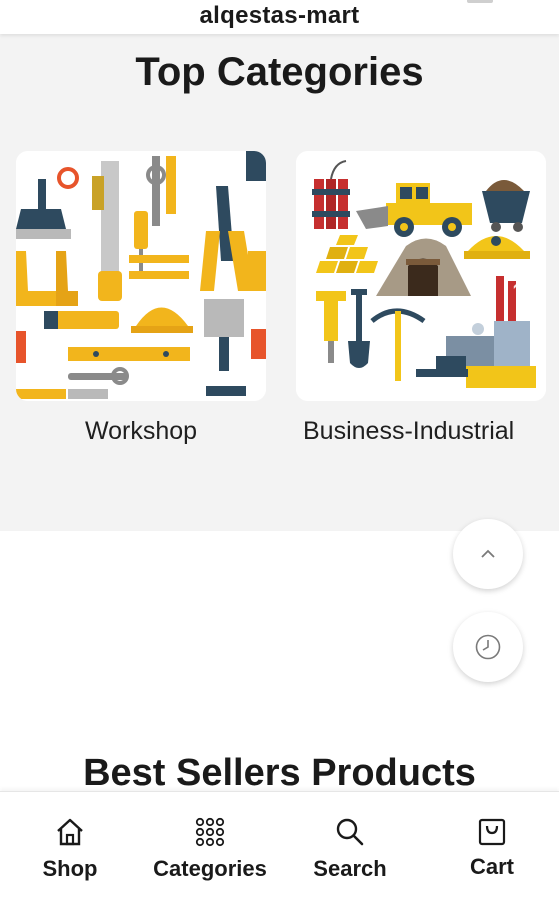 The width and height of the screenshot is (559, 900). I want to click on nav-shop: Shop, so click(70, 846).